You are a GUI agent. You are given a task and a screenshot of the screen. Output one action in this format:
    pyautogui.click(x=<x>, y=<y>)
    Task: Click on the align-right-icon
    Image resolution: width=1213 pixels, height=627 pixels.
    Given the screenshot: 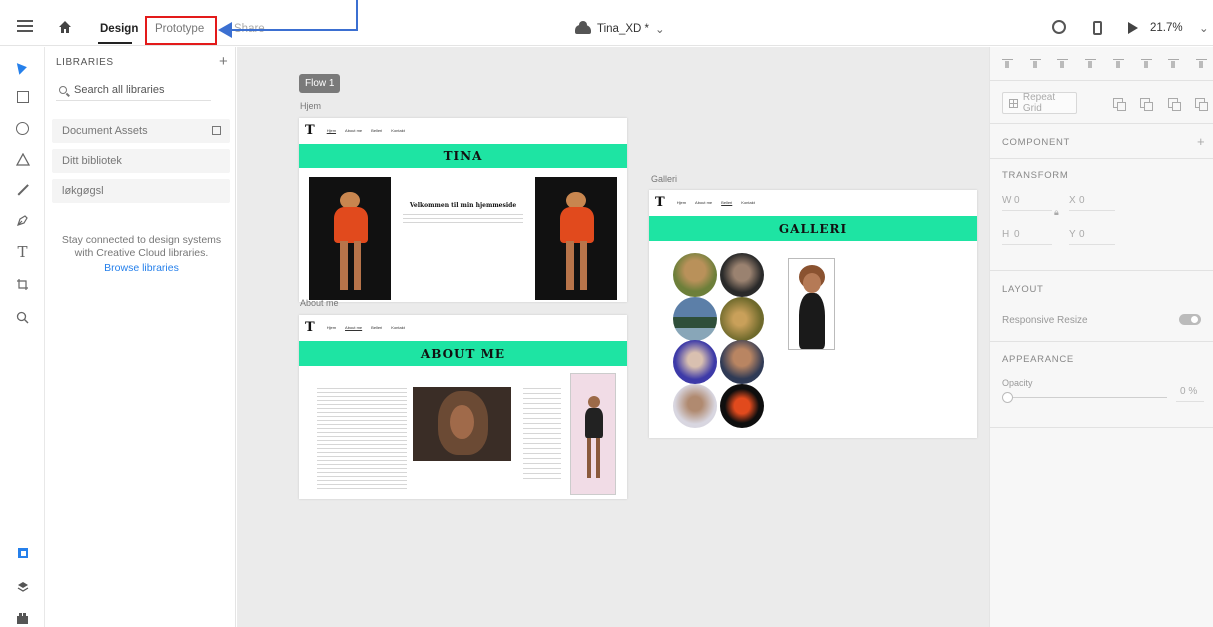 What is the action you would take?
    pyautogui.click(x=1174, y=63)
    